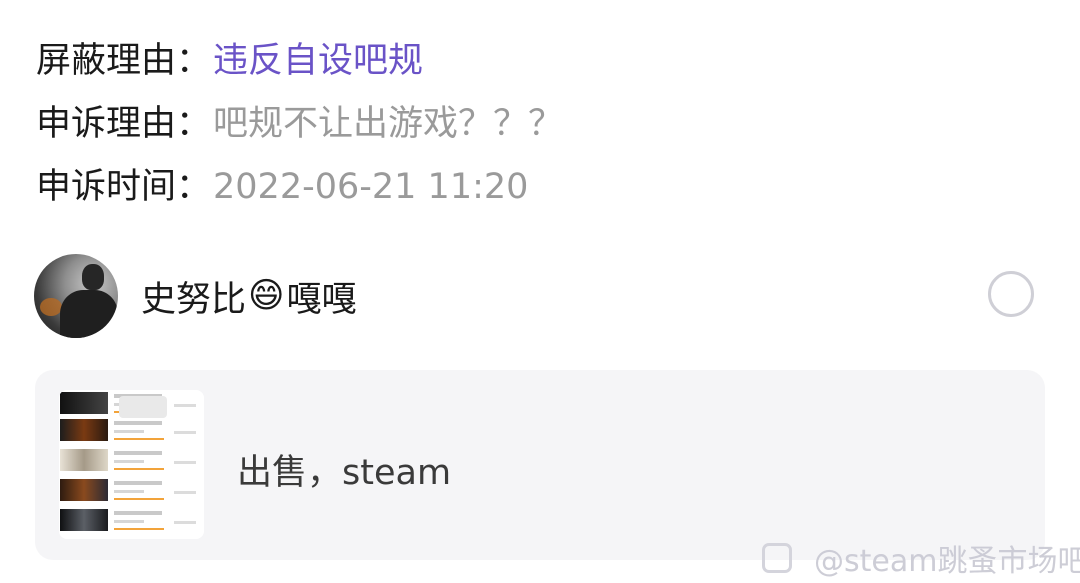  Describe the element at coordinates (777, 558) in the screenshot. I see `tieba-logo-icon` at that location.